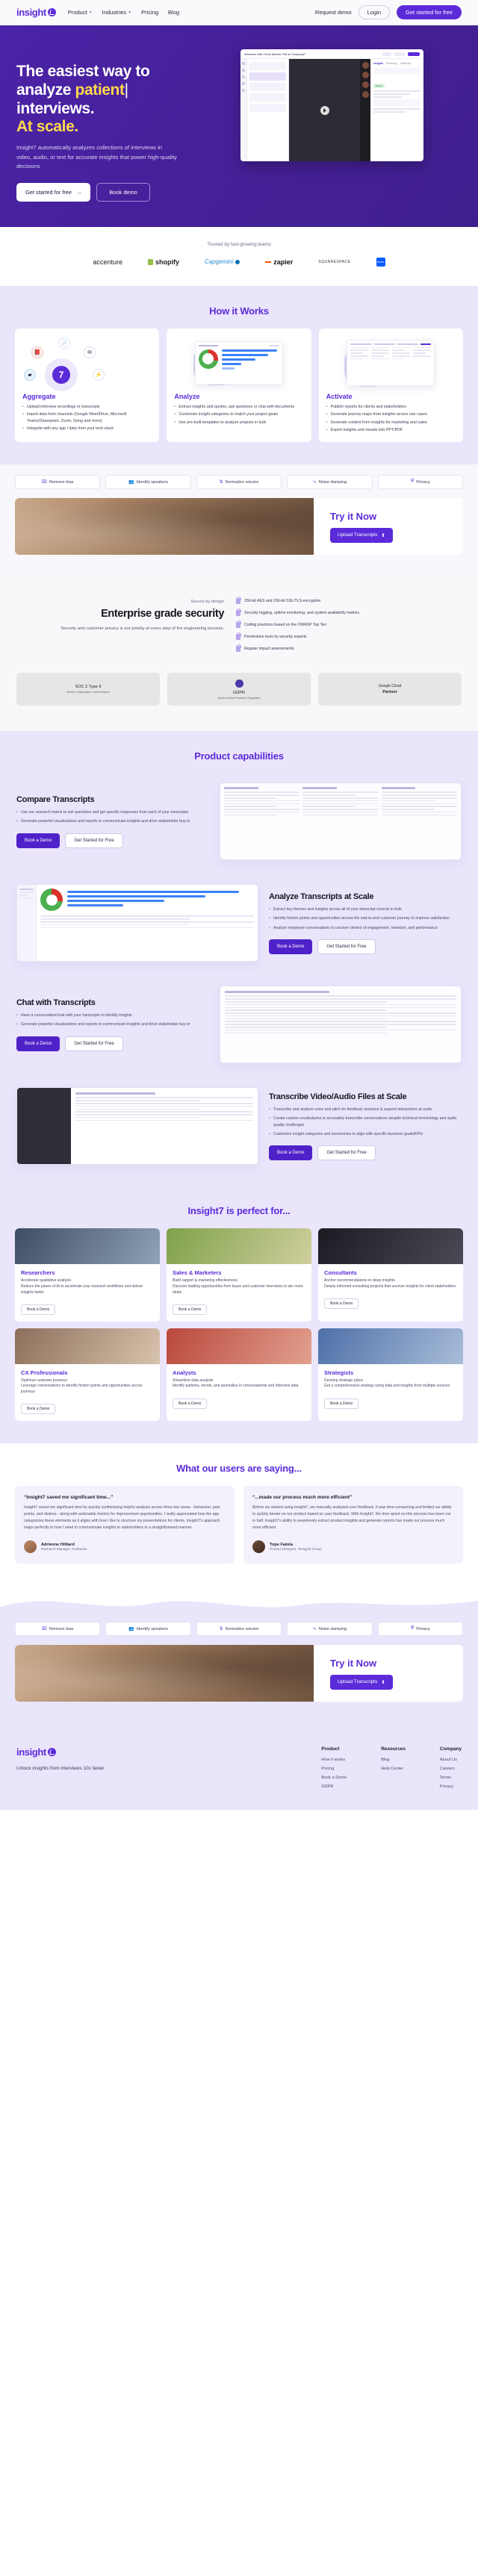  What do you see at coordinates (239, 244) in the screenshot?
I see `trusted-label: Trusted by fast-growing teams` at bounding box center [239, 244].